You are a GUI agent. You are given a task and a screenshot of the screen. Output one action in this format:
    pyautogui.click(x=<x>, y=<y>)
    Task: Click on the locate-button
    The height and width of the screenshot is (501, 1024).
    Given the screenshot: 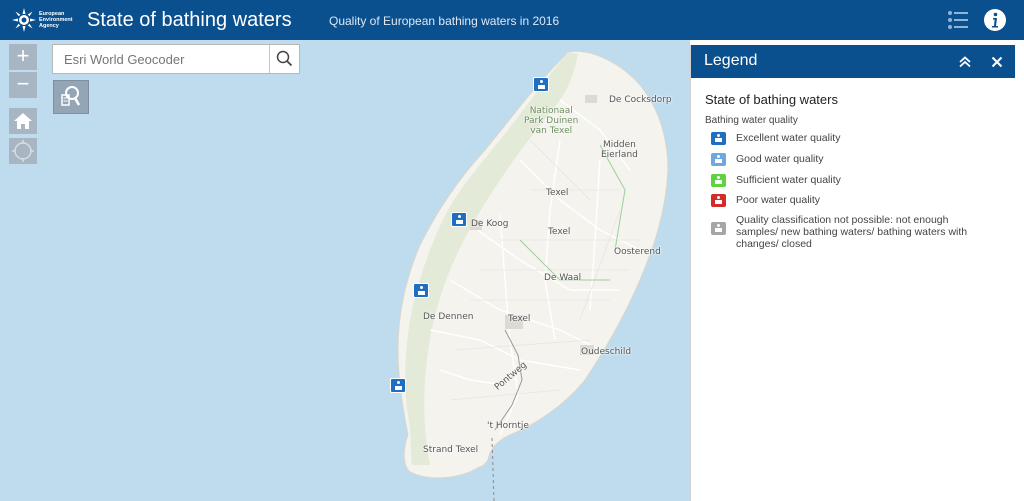 What is the action you would take?
    pyautogui.click(x=23, y=151)
    